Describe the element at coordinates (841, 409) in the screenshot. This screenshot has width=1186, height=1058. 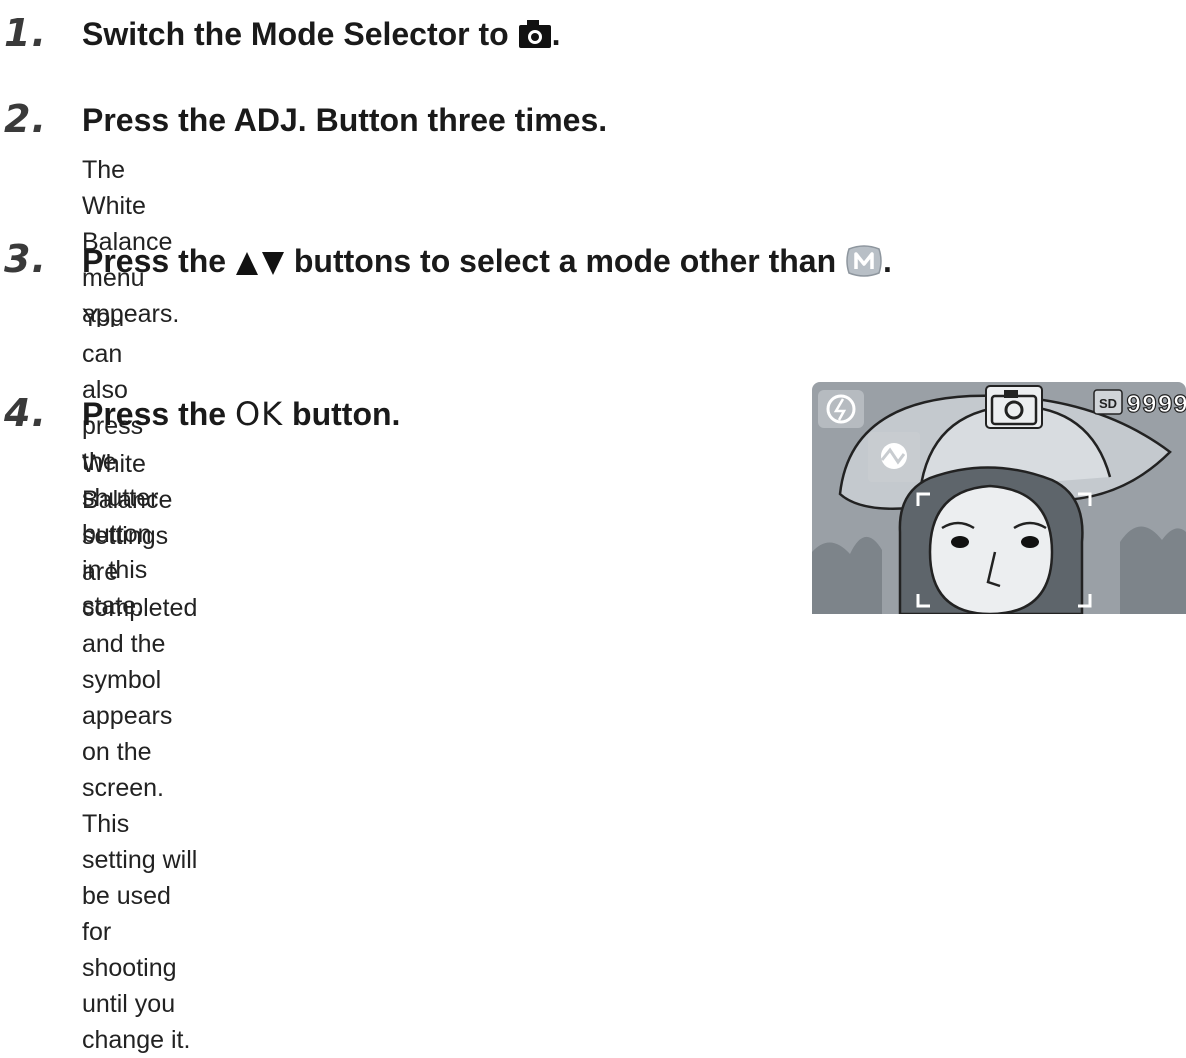
I see `flash-off-icon` at that location.